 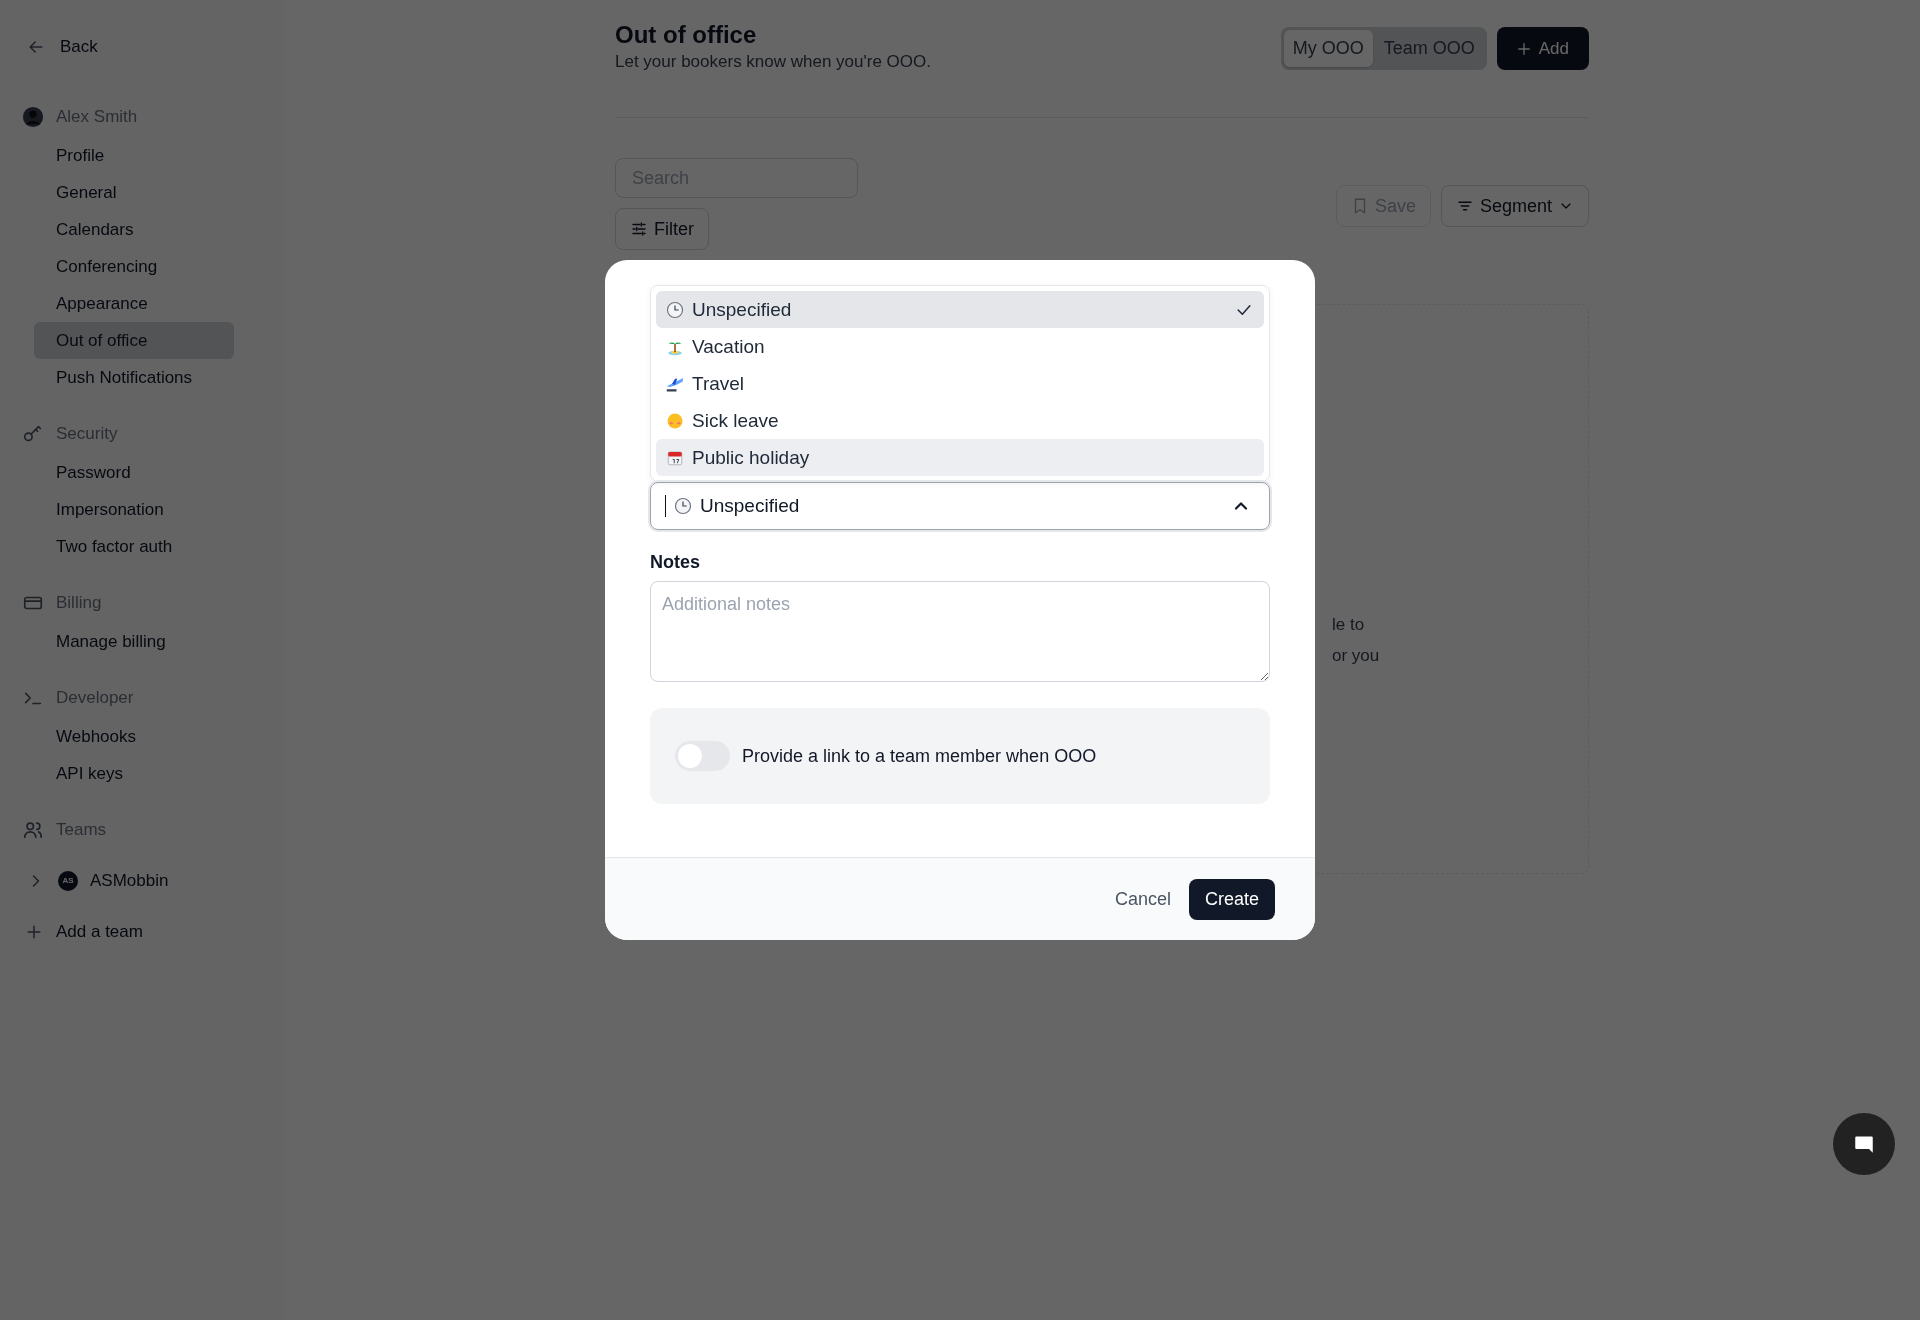 I want to click on page-subtitle: Let your bookers know when you're OOO., so click(x=773, y=62).